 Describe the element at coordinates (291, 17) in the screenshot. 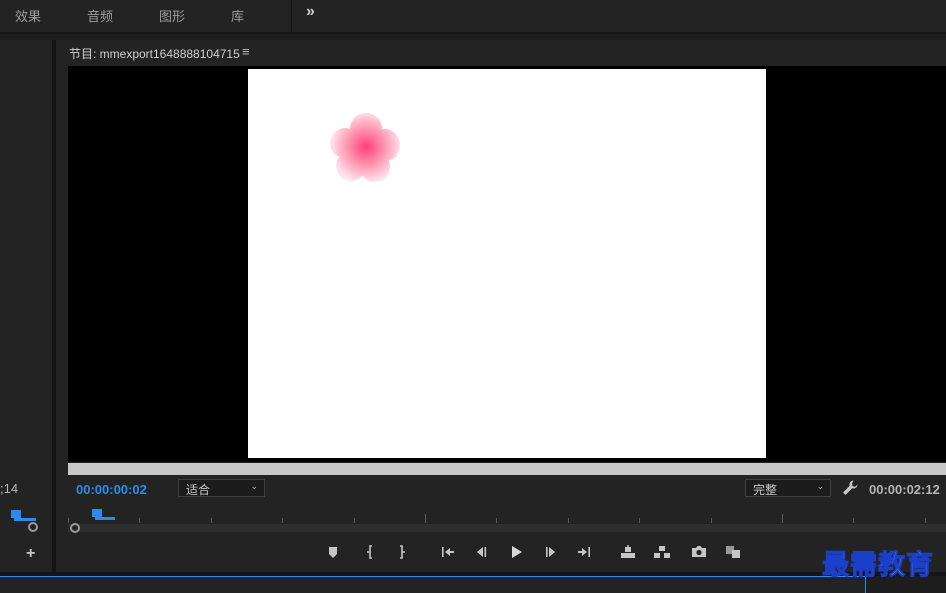

I see `tab-divider` at that location.